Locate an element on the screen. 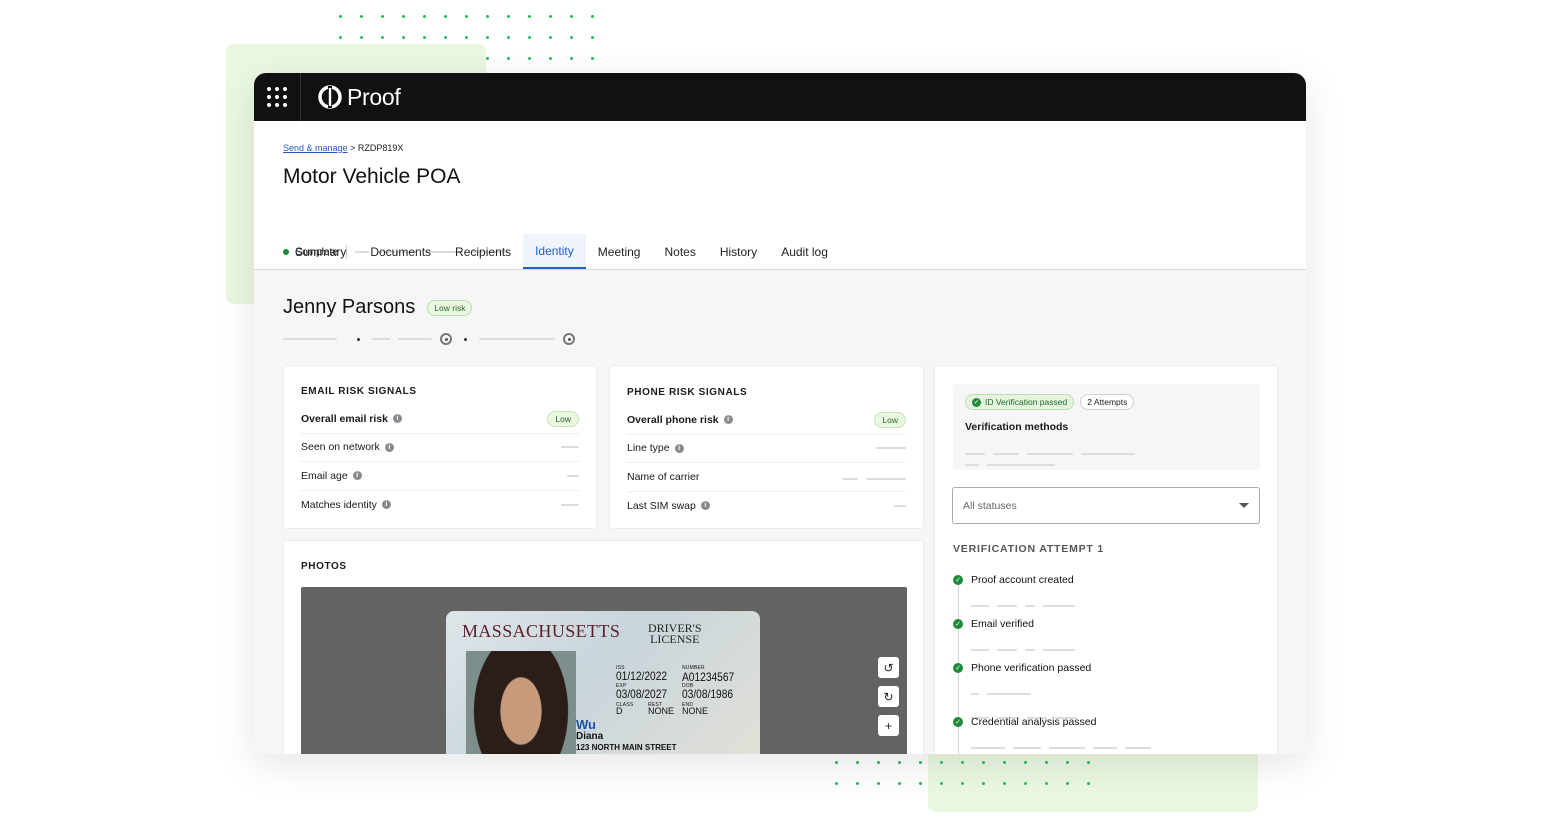 Image resolution: width=1560 pixels, height=828 pixels. chevron-down-icon is located at coordinates (1244, 505).